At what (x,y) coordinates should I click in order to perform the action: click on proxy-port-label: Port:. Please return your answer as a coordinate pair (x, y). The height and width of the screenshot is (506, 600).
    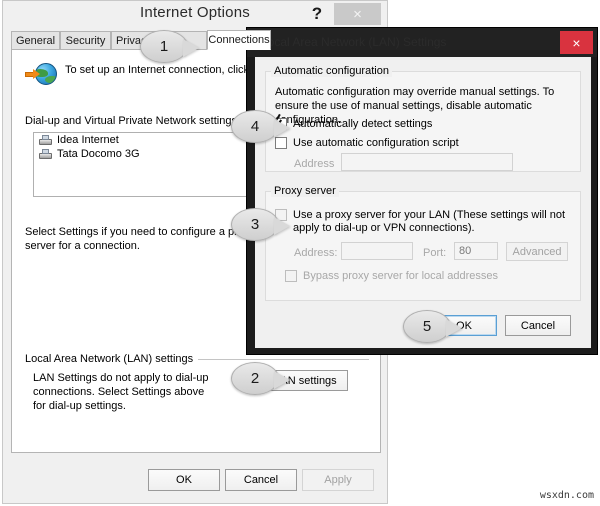
    Looking at the image, I should click on (435, 253).